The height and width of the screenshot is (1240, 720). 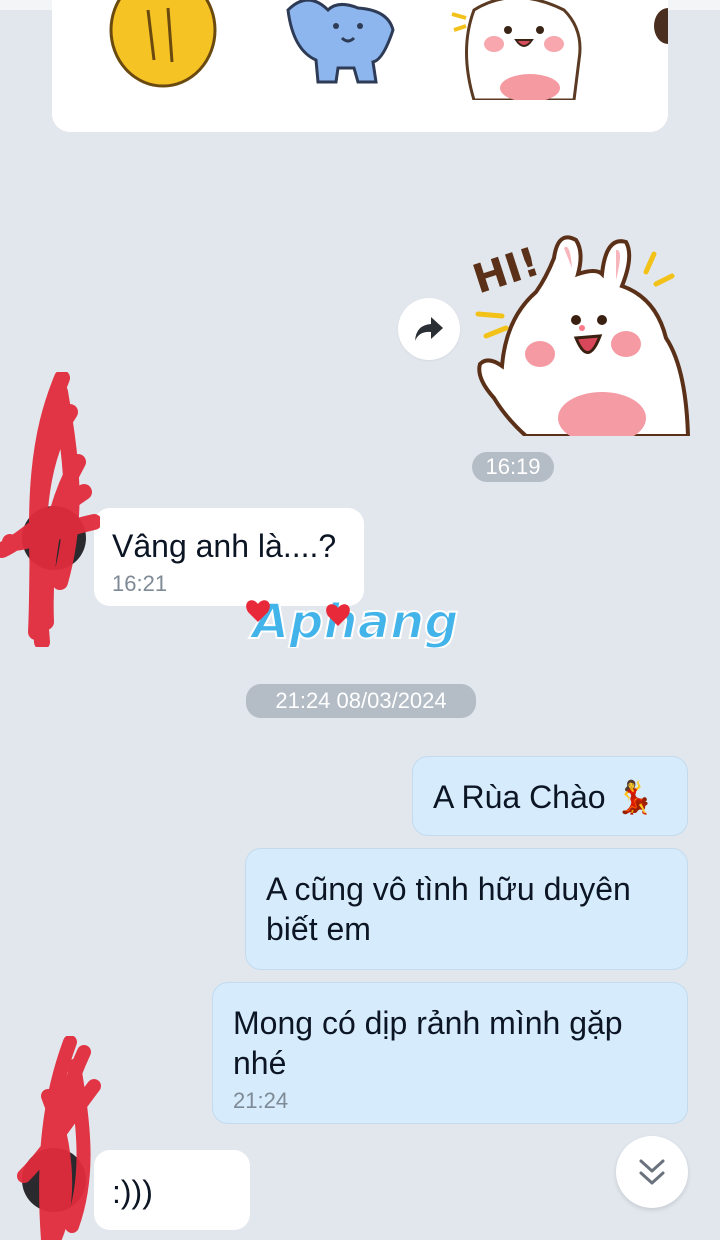 I want to click on outgoing-message: Mong có dịp rảnh mình gặp nhé 21:24, so click(x=450, y=1053).